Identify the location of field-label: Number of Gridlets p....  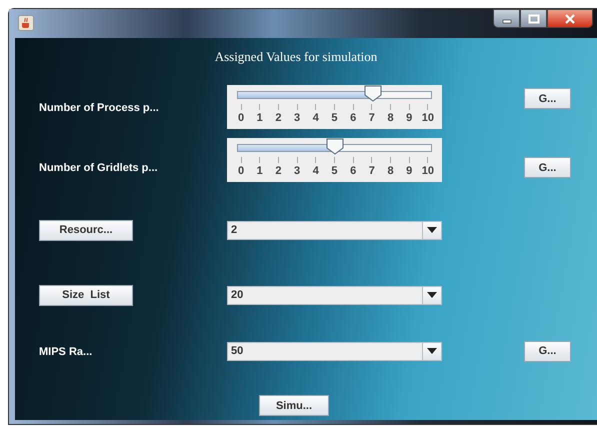
(98, 168).